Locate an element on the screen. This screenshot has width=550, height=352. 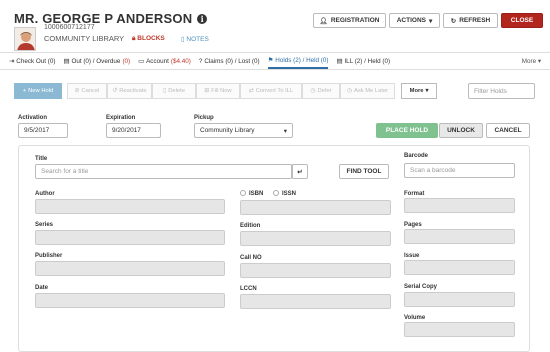
author-field is located at coordinates (130, 206).